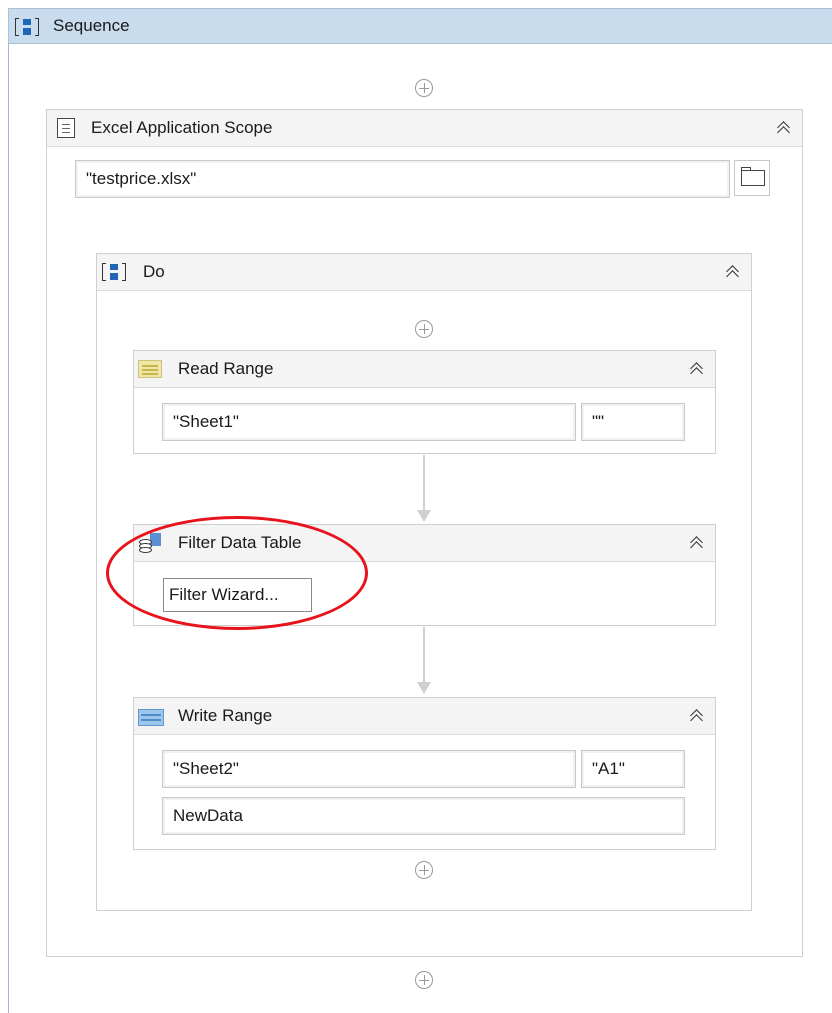 The height and width of the screenshot is (1013, 832). Describe the element at coordinates (424, 369) in the screenshot. I see `read-range-header: Read Range` at that location.